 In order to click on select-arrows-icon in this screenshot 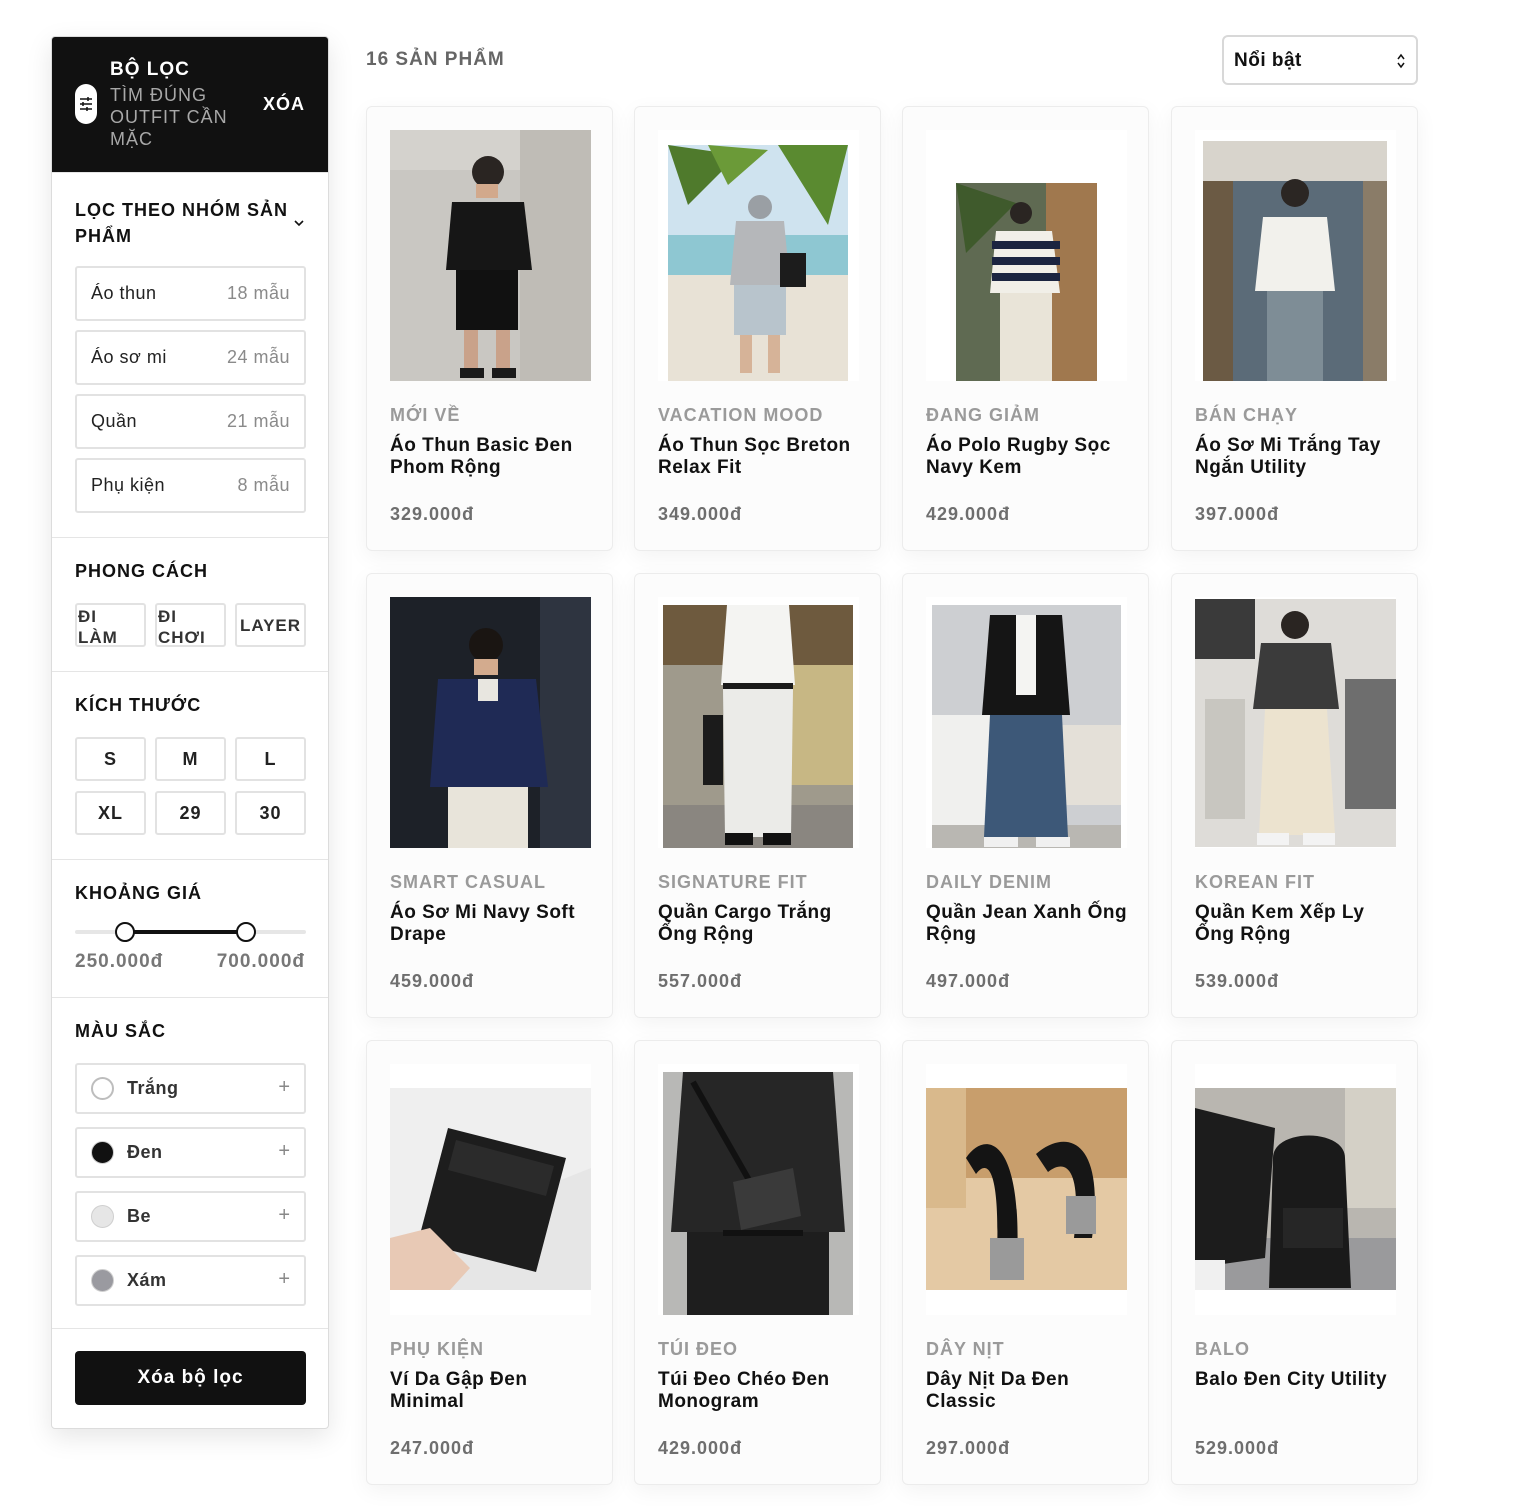, I will do `click(1401, 61)`.